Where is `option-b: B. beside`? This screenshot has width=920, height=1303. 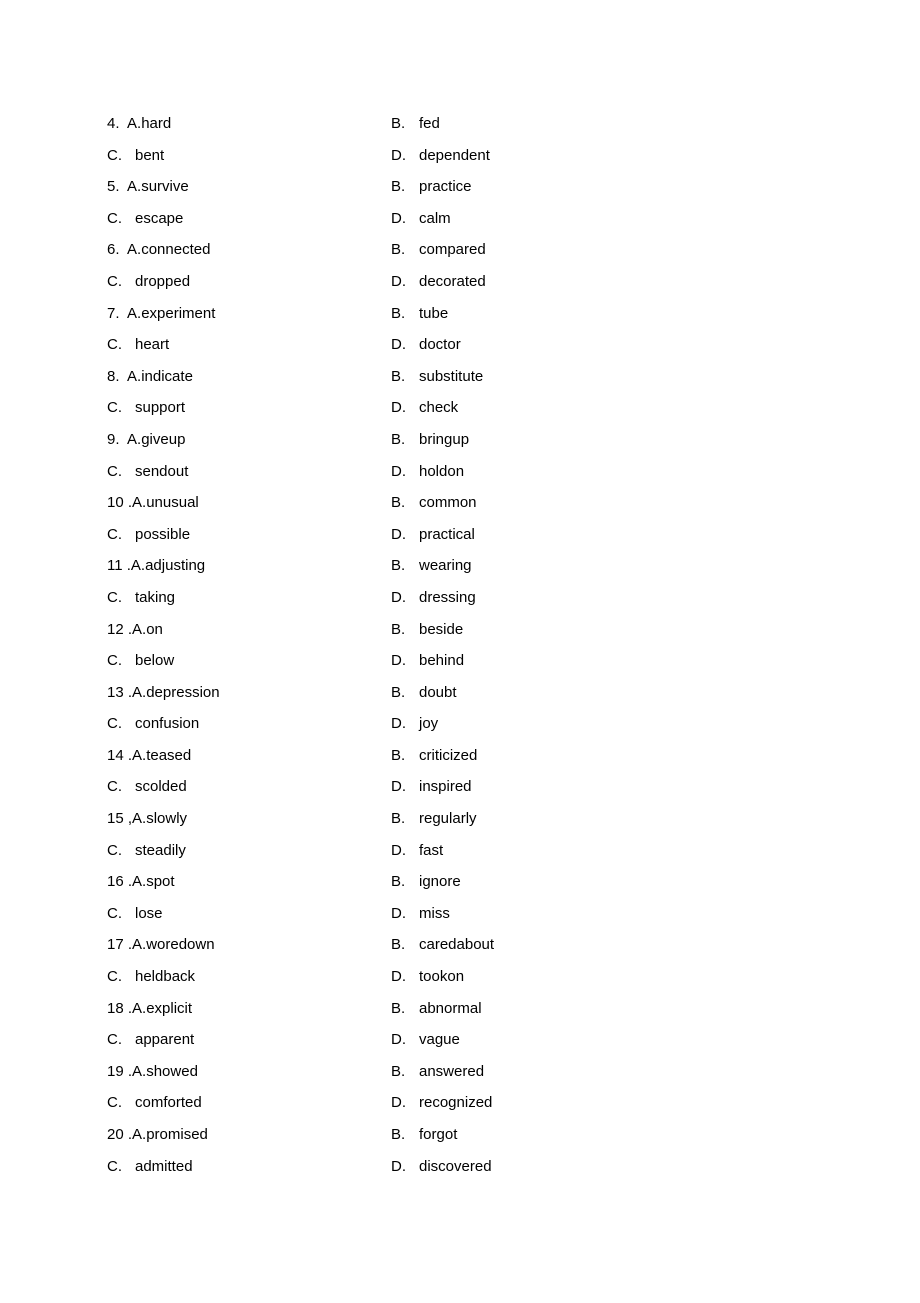 option-b: B. beside is located at coordinates (427, 630).